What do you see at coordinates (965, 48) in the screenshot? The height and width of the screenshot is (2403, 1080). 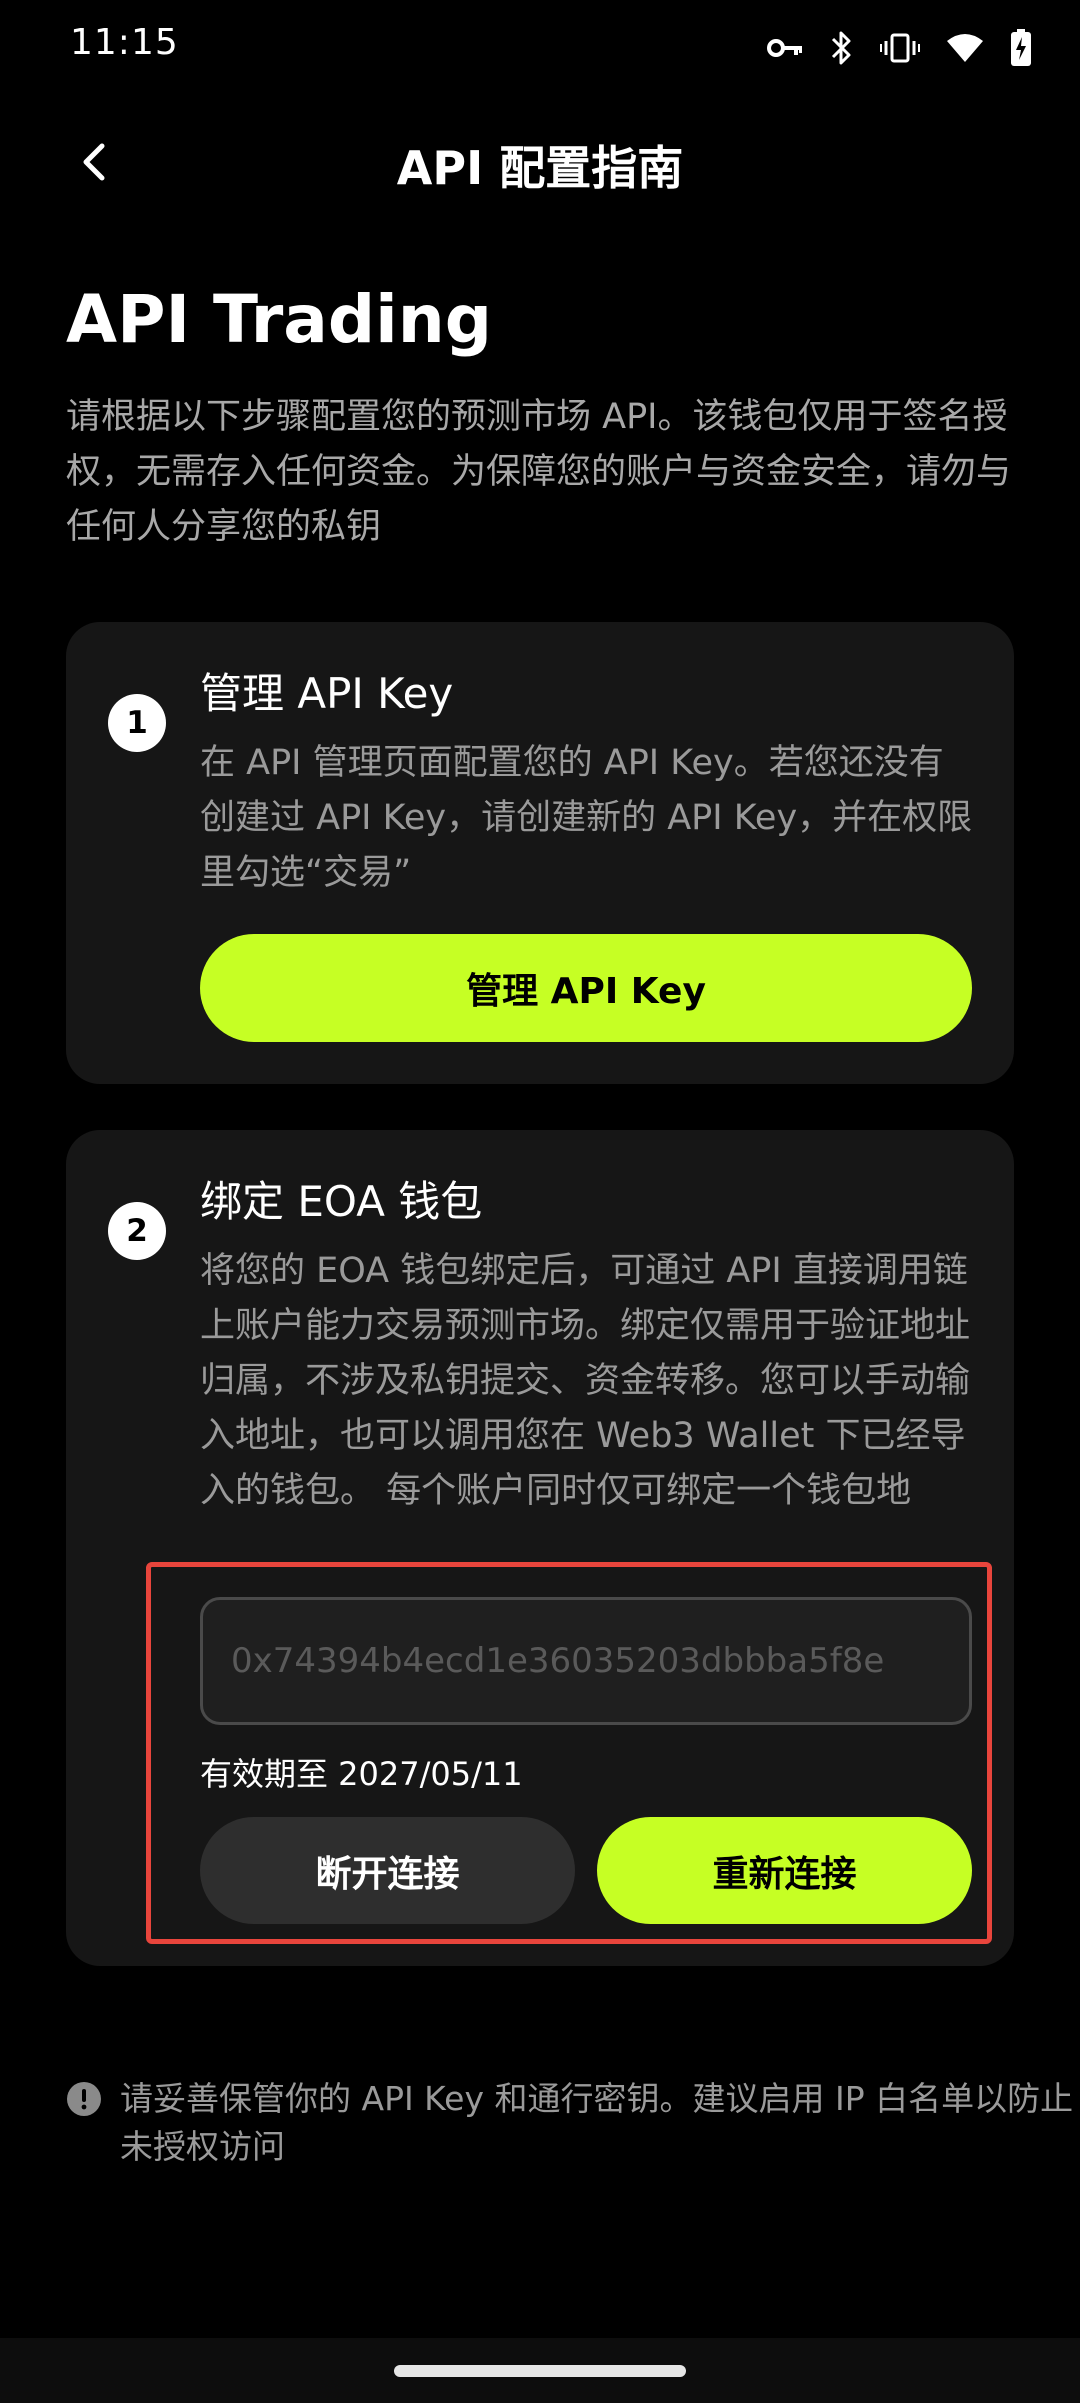 I see `wifi-icon` at bounding box center [965, 48].